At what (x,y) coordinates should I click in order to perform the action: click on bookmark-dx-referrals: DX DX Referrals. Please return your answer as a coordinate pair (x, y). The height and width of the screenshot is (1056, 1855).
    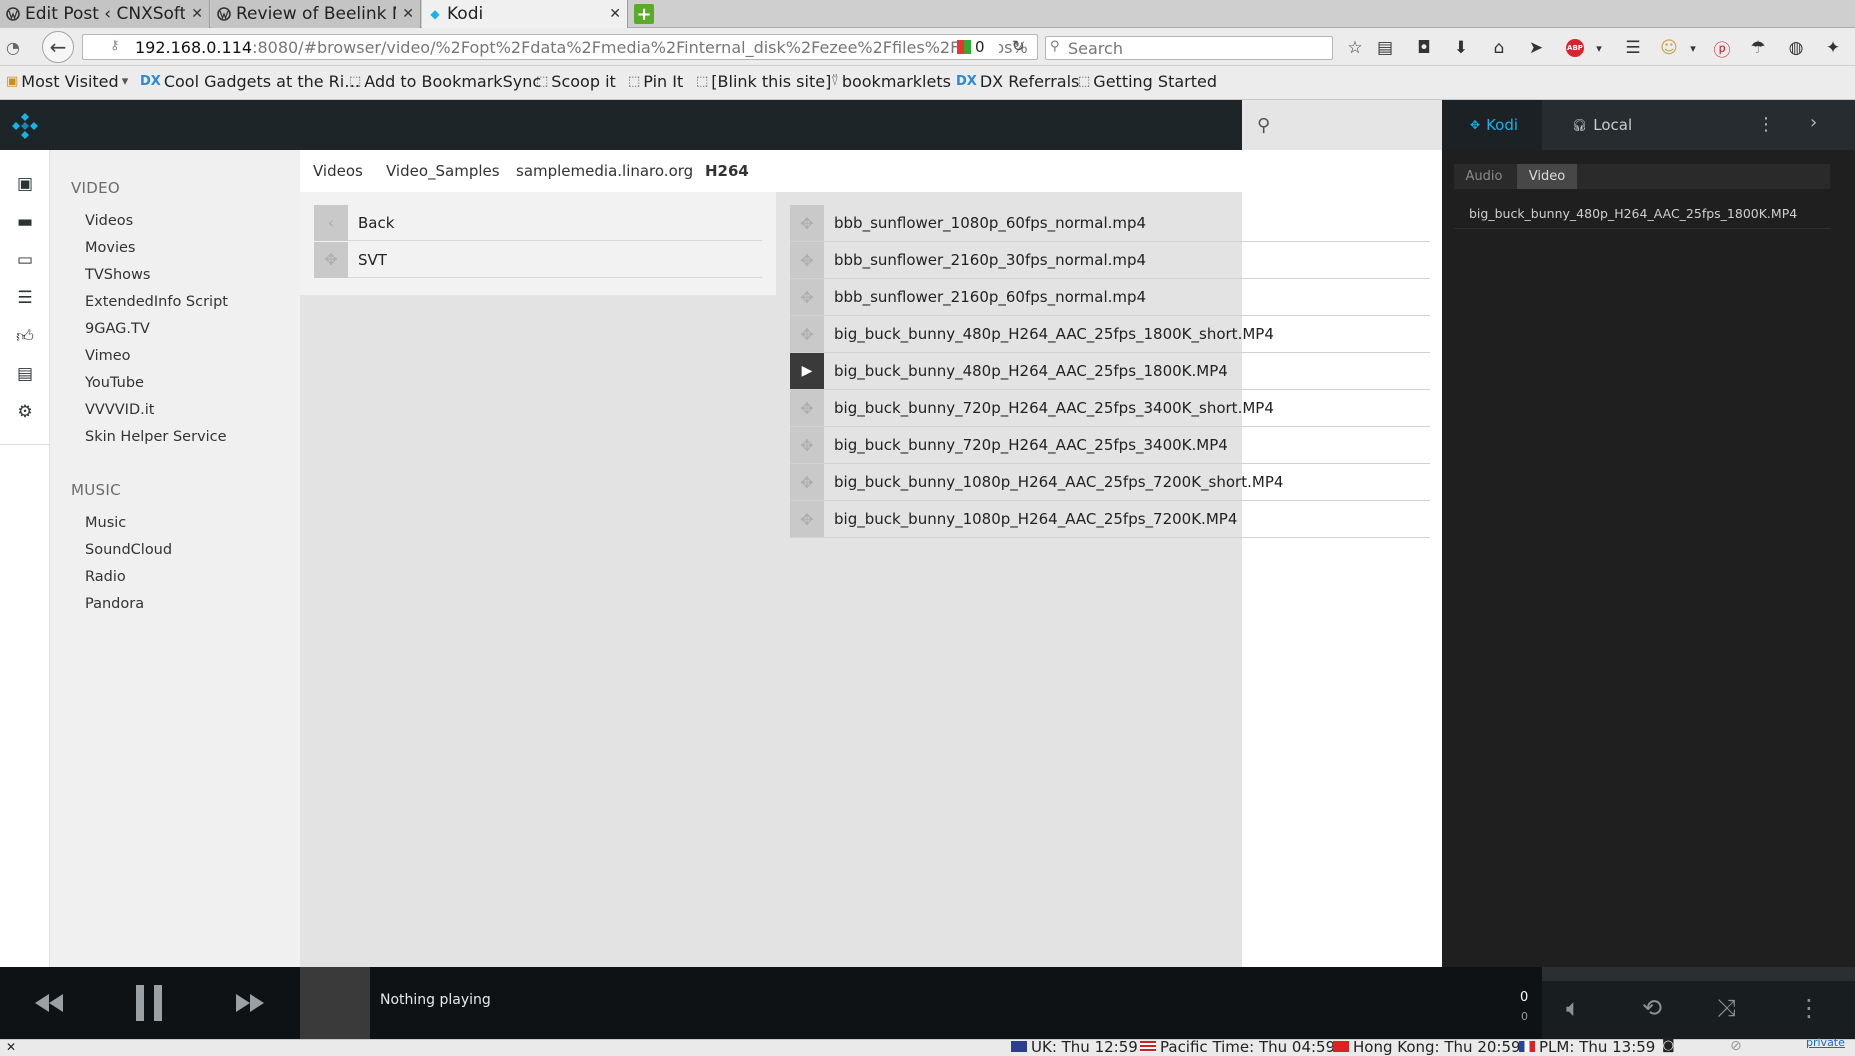
    Looking at the image, I should click on (1017, 81).